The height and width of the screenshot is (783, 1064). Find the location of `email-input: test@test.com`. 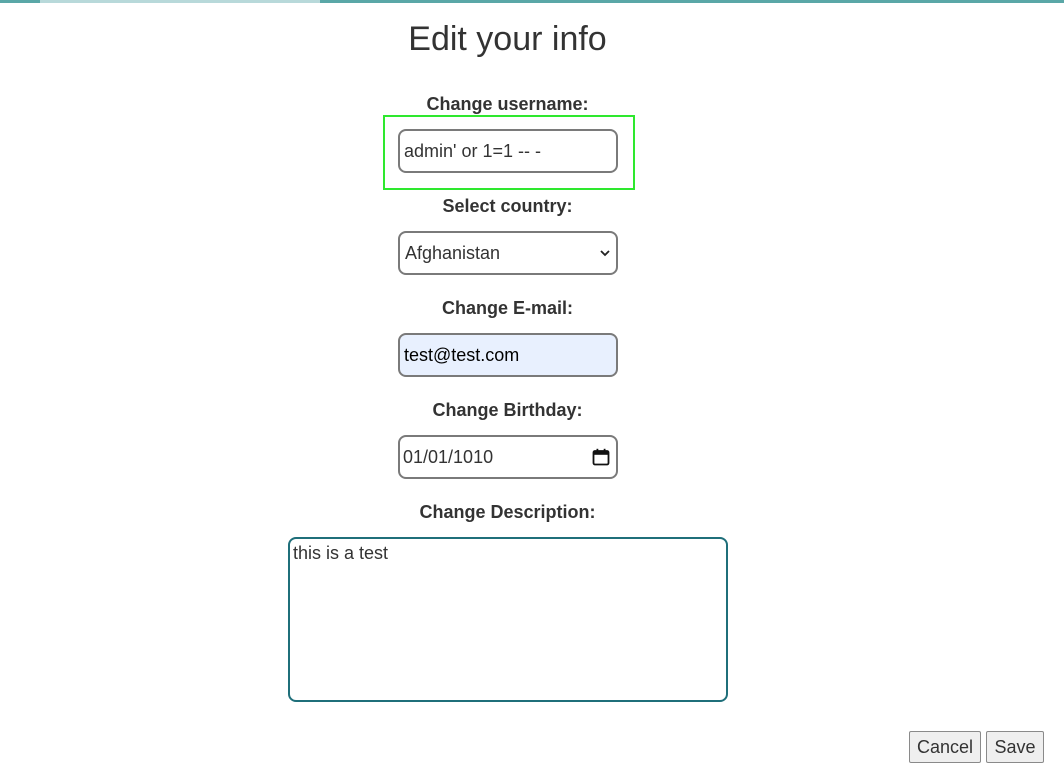

email-input: test@test.com is located at coordinates (508, 355).